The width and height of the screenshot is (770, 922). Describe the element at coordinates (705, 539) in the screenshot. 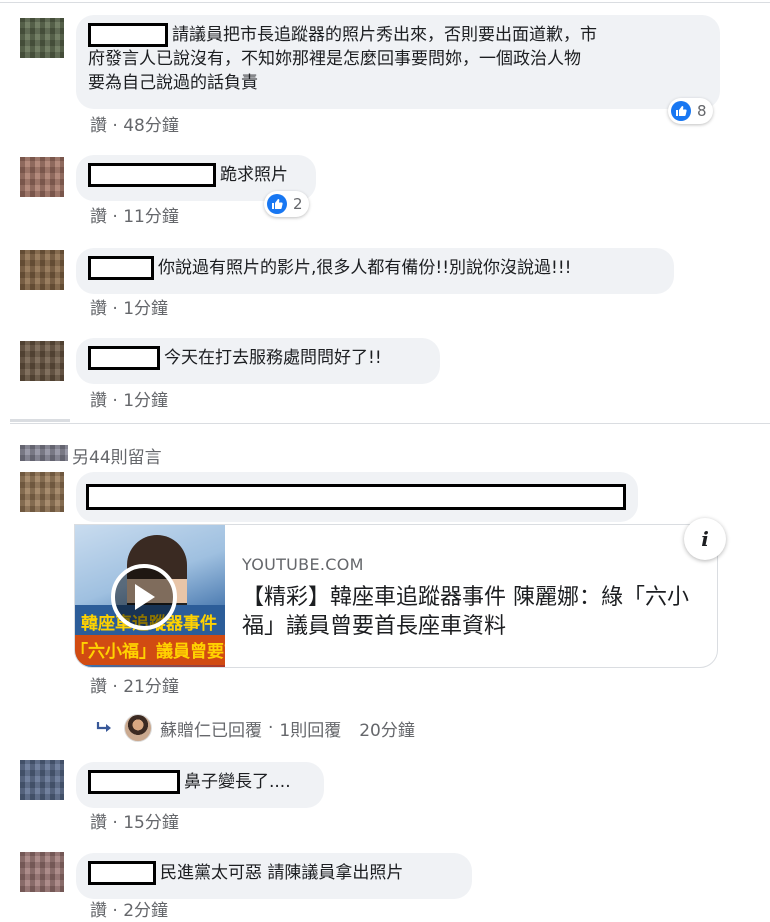

I see `info-icon: i` at that location.